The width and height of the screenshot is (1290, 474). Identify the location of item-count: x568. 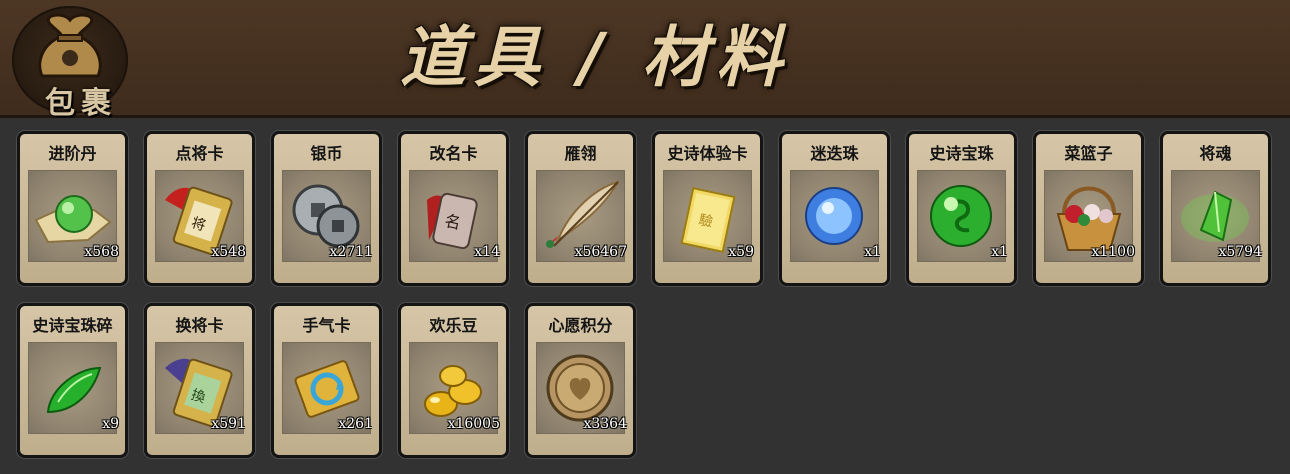
(101, 252).